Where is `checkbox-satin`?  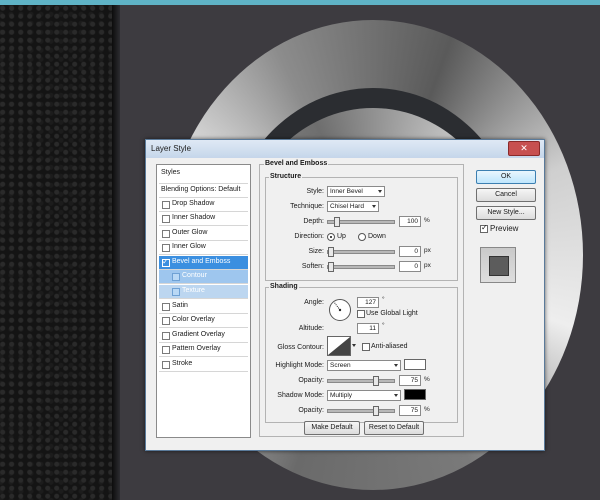 checkbox-satin is located at coordinates (166, 307).